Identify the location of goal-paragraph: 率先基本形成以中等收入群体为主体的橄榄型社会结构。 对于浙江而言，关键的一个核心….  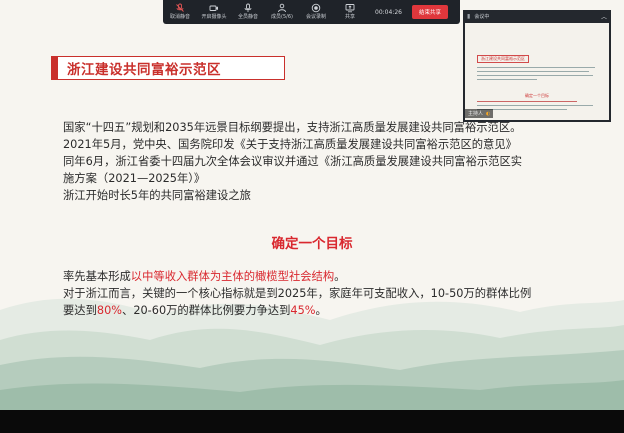
(323, 293).